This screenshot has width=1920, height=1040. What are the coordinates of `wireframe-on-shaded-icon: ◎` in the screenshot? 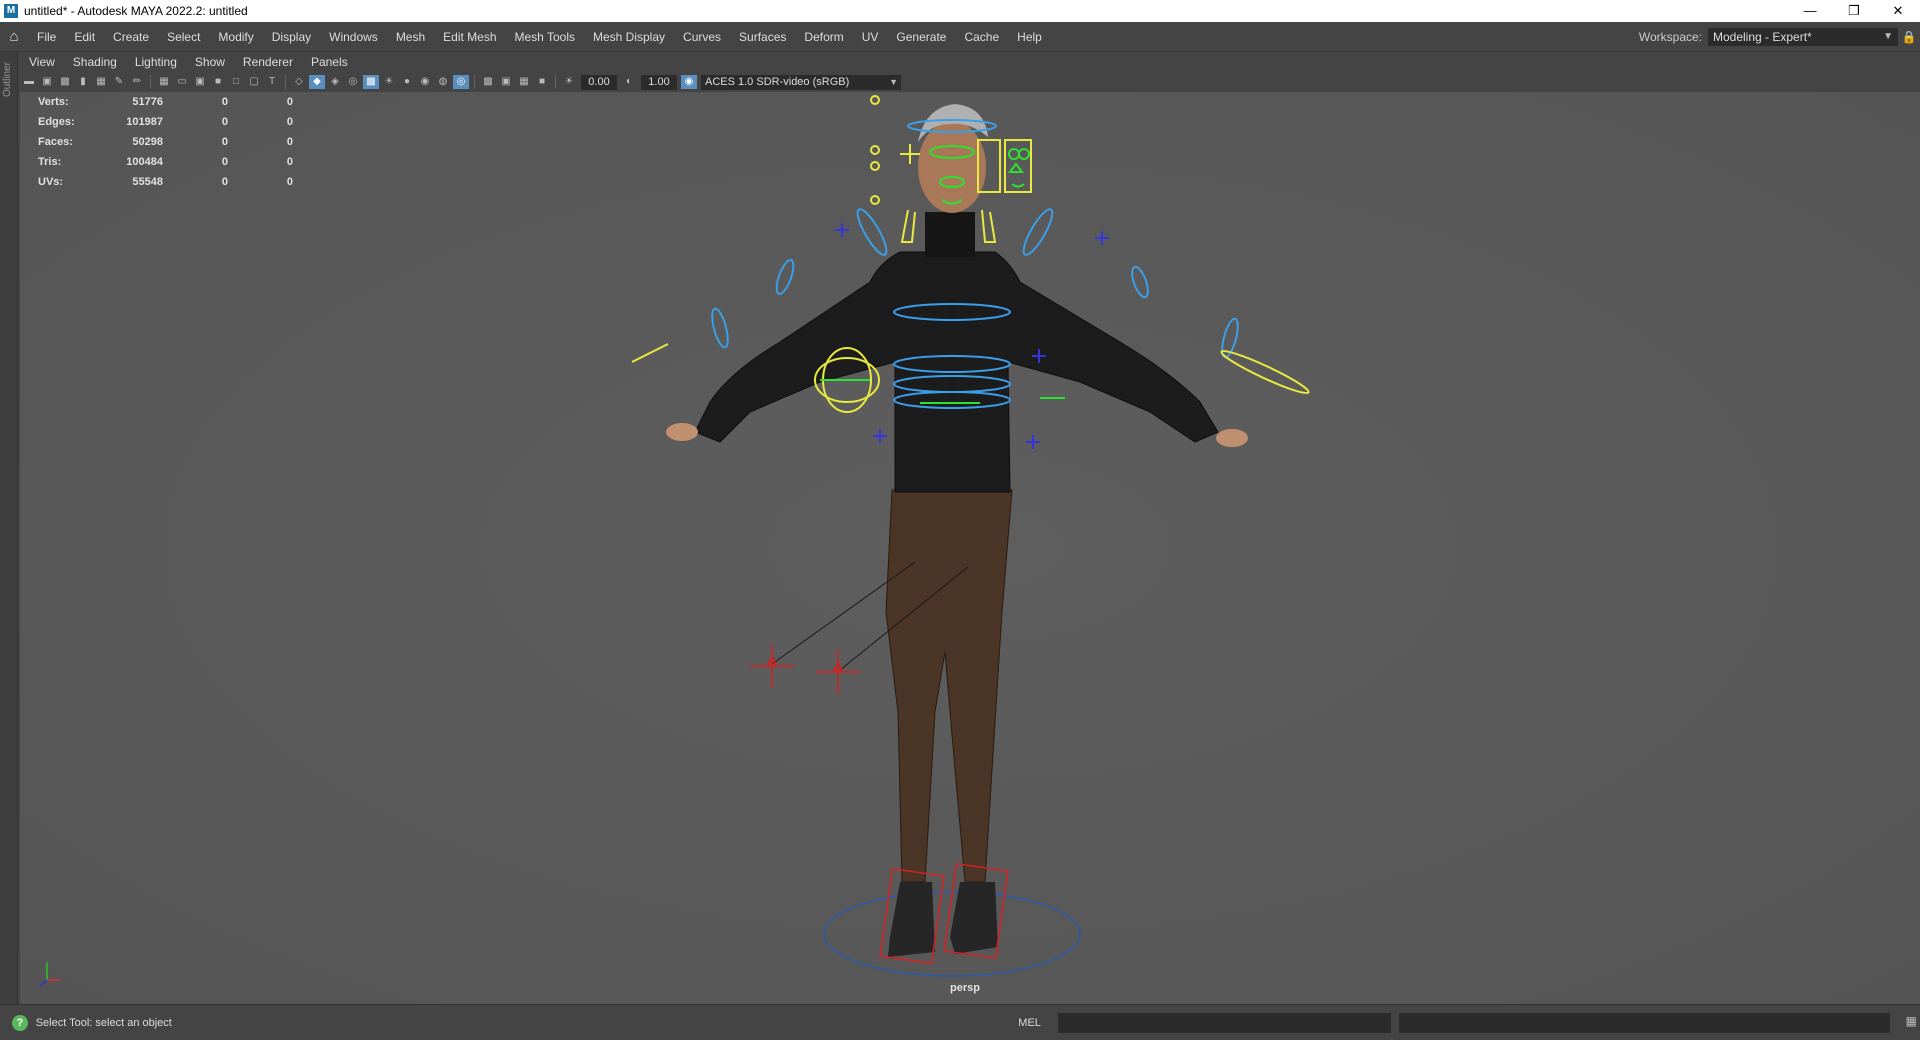 It's located at (353, 82).